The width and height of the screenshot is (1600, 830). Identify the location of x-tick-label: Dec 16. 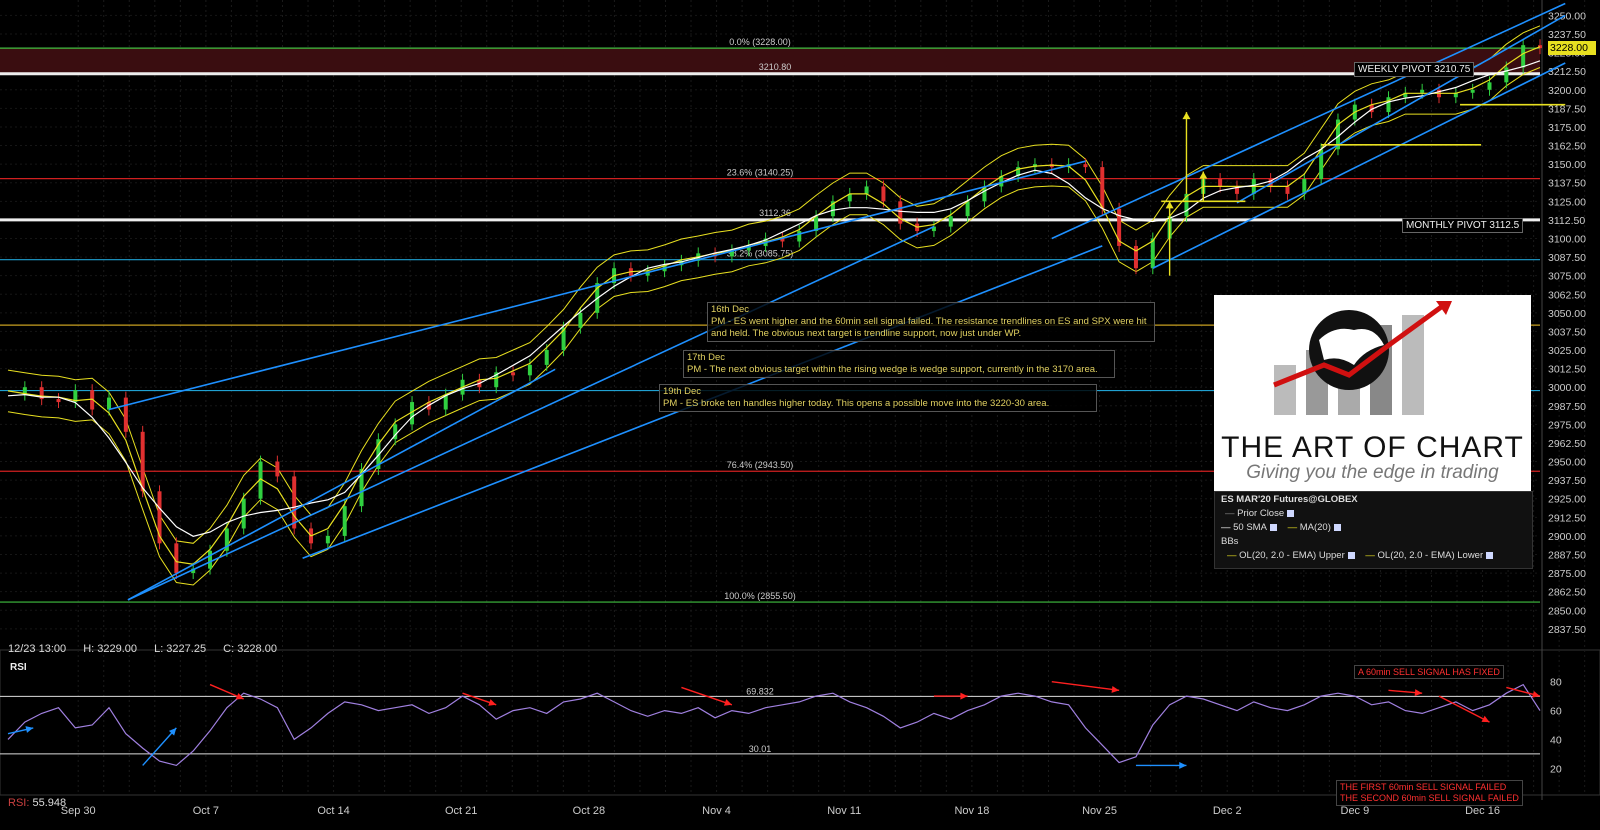
(1482, 811).